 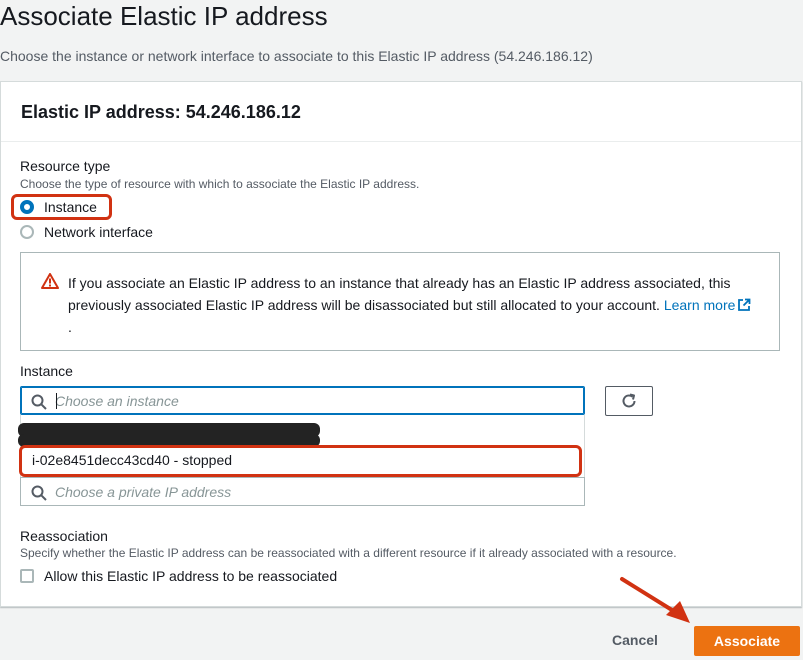 What do you see at coordinates (61, 207) in the screenshot?
I see `annotation-highlight-instance` at bounding box center [61, 207].